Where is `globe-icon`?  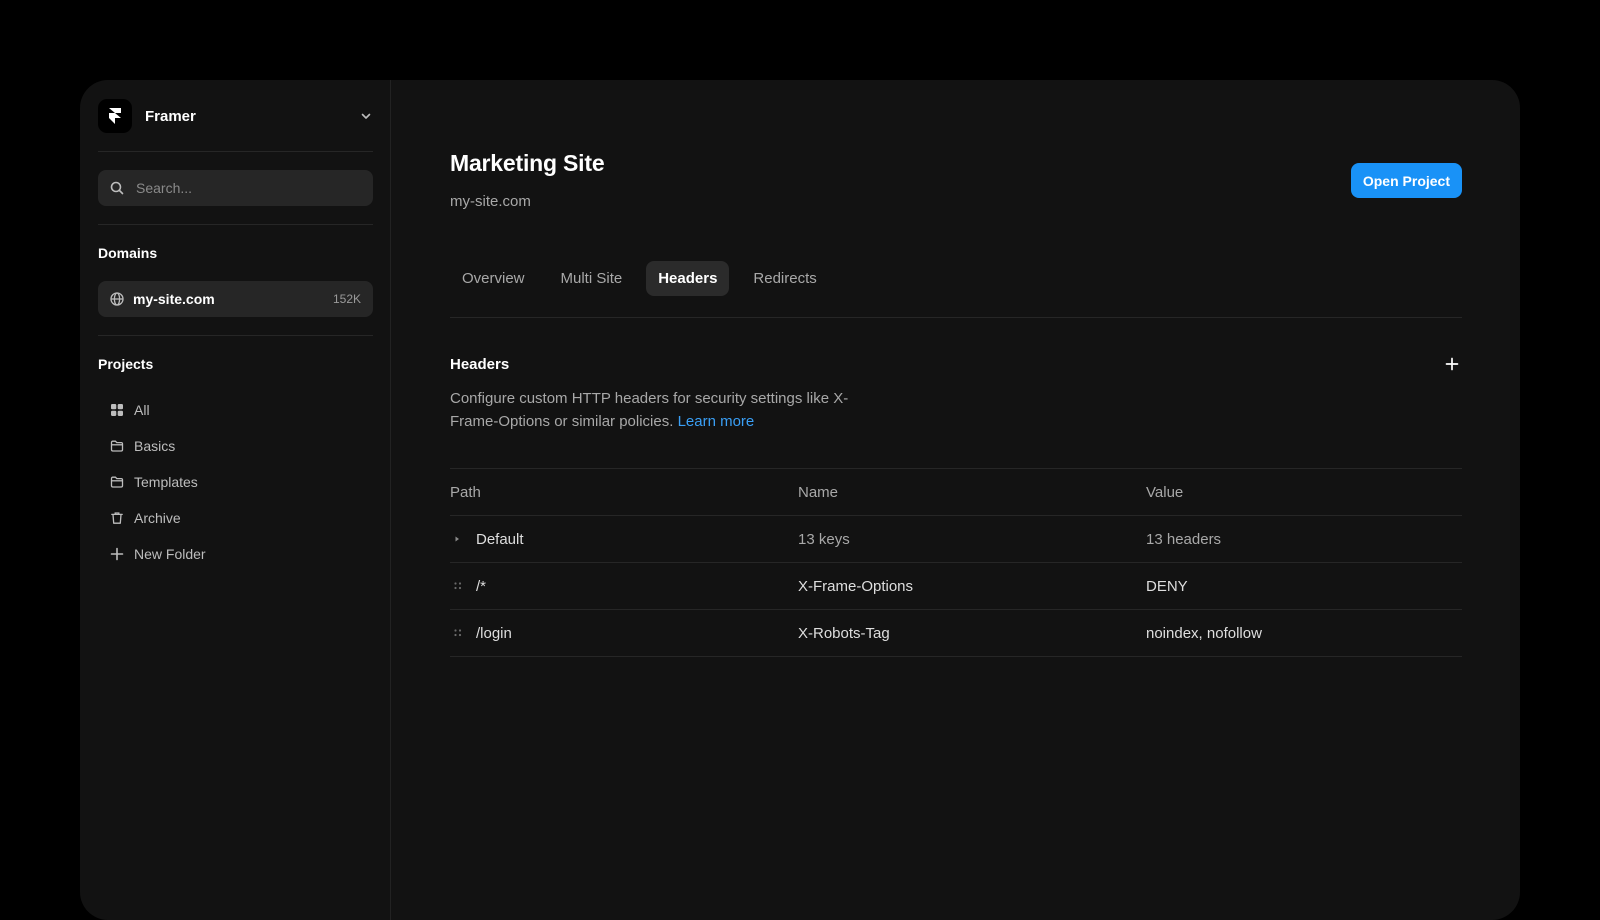 globe-icon is located at coordinates (117, 299).